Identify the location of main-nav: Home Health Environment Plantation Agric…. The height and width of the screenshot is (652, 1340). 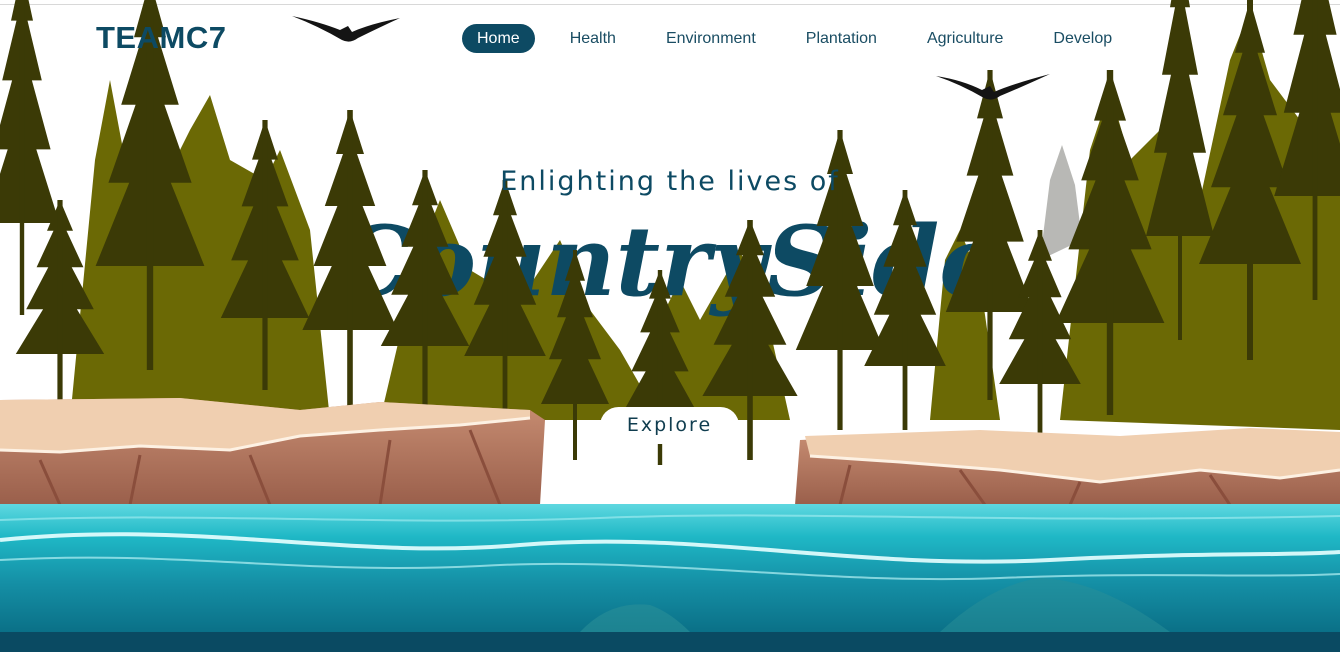
(804, 38).